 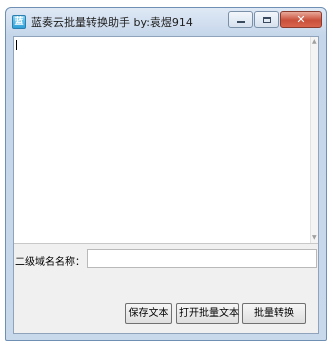 I want to click on scroll-up-icon: ▲, so click(x=314, y=42).